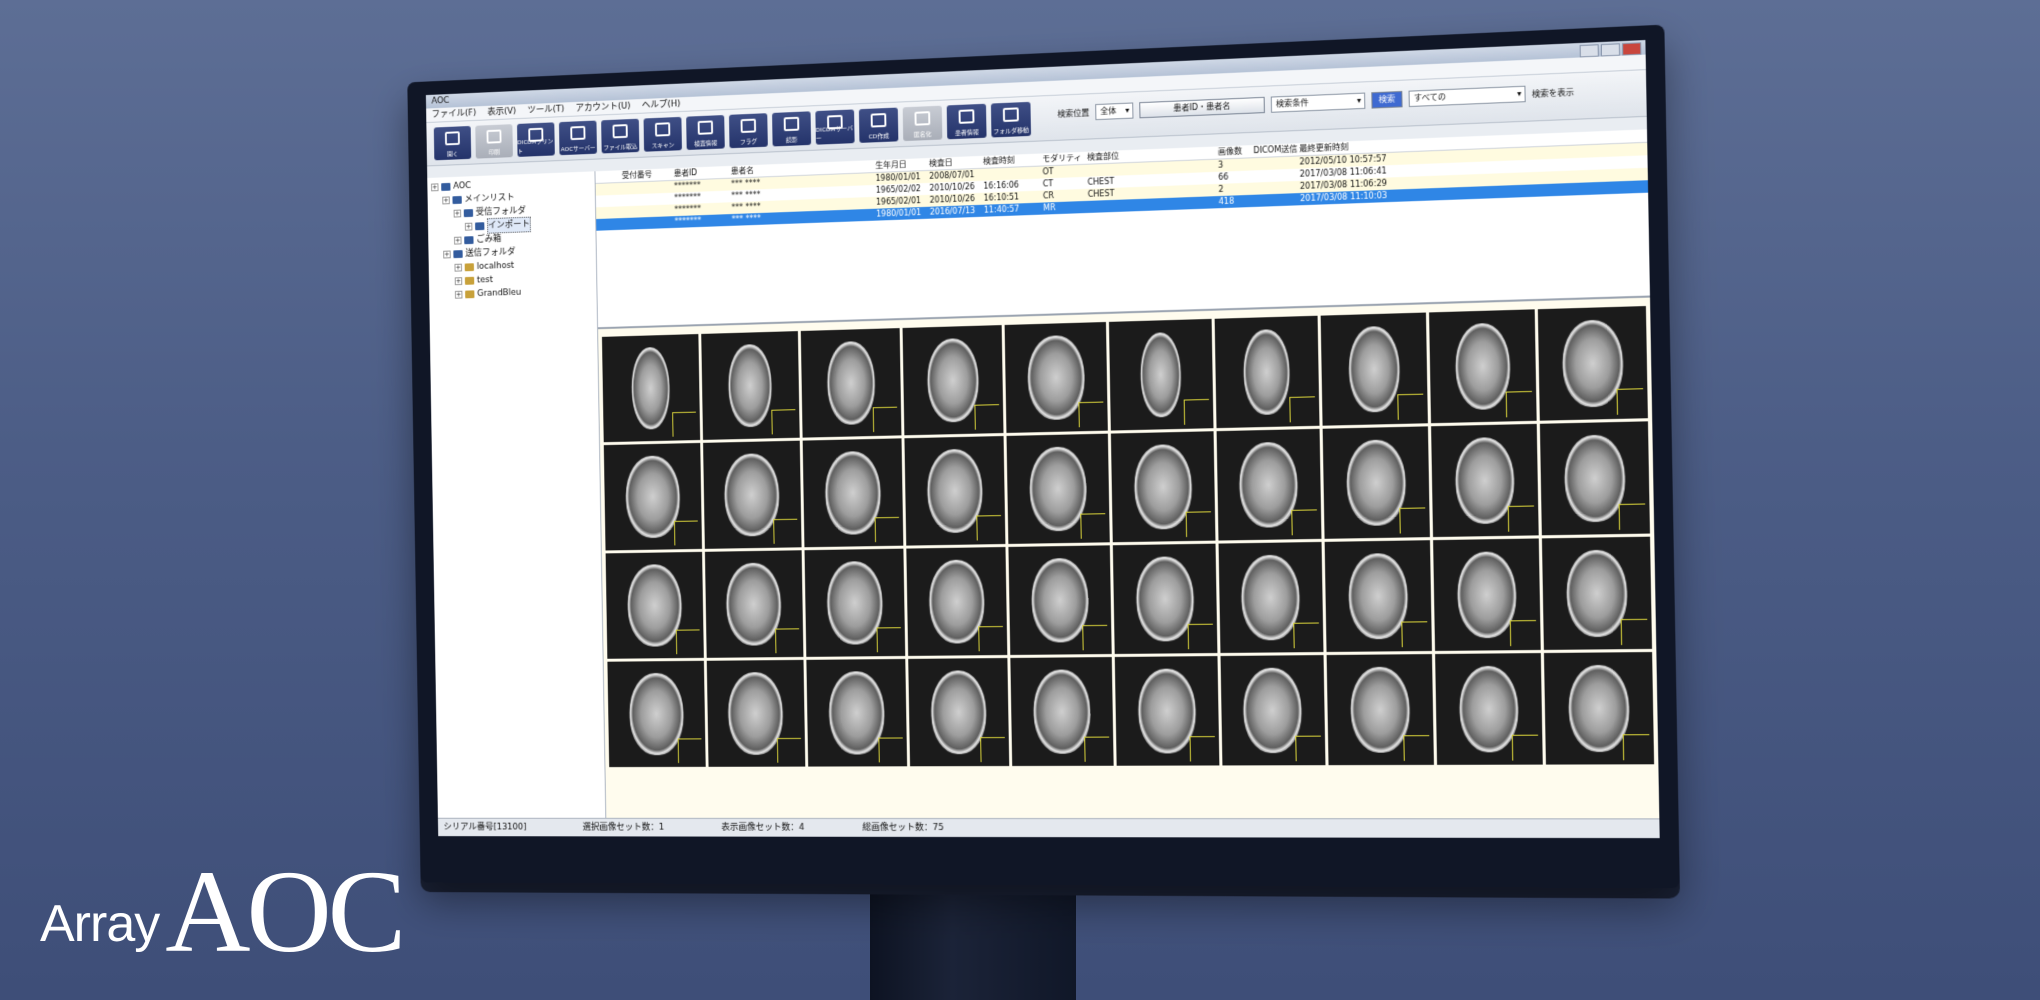 The image size is (2040, 1000). Describe the element at coordinates (1318, 103) in the screenshot. I see `search-condition-select: 検索条件` at that location.